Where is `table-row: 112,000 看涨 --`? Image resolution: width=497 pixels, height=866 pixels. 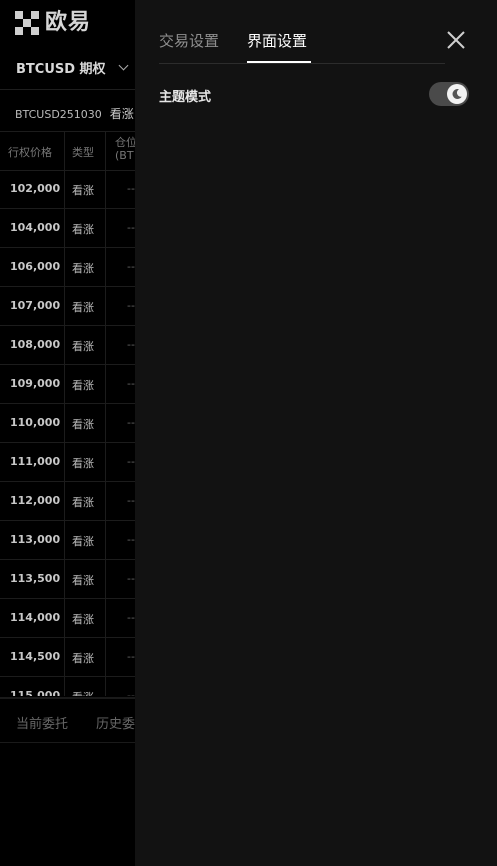 table-row: 112,000 看涨 -- is located at coordinates (70, 501).